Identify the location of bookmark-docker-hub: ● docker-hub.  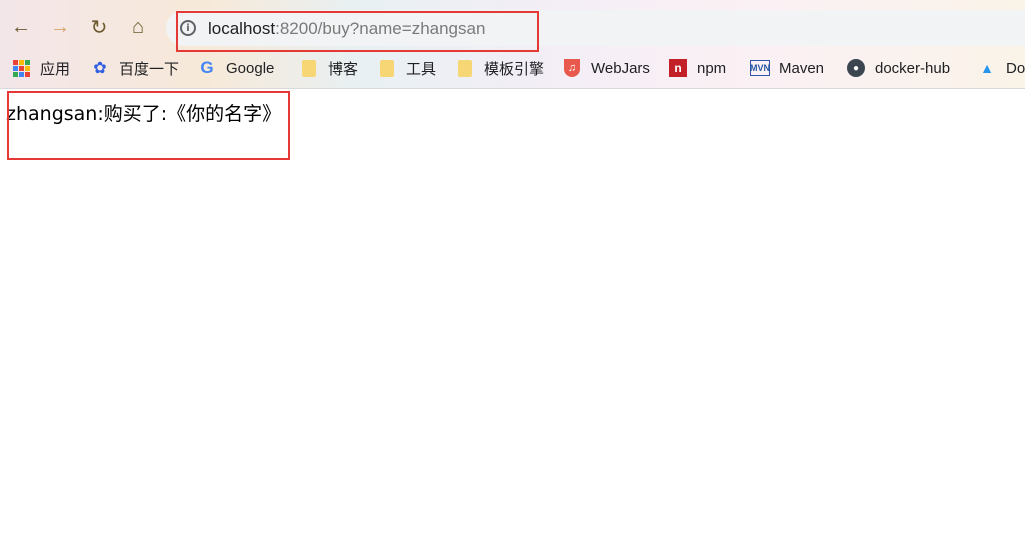
(898, 68).